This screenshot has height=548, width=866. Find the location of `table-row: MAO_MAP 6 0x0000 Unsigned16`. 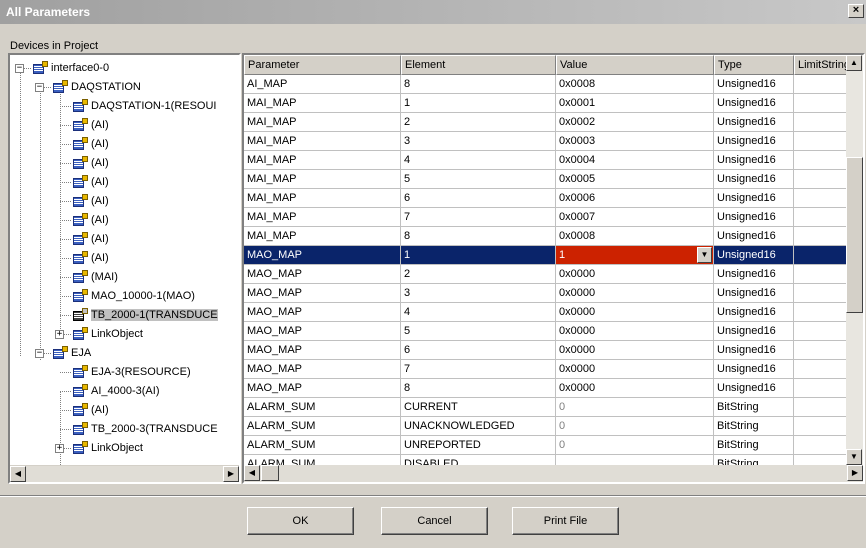

table-row: MAO_MAP 6 0x0000 Unsigned16 is located at coordinates (547, 350).